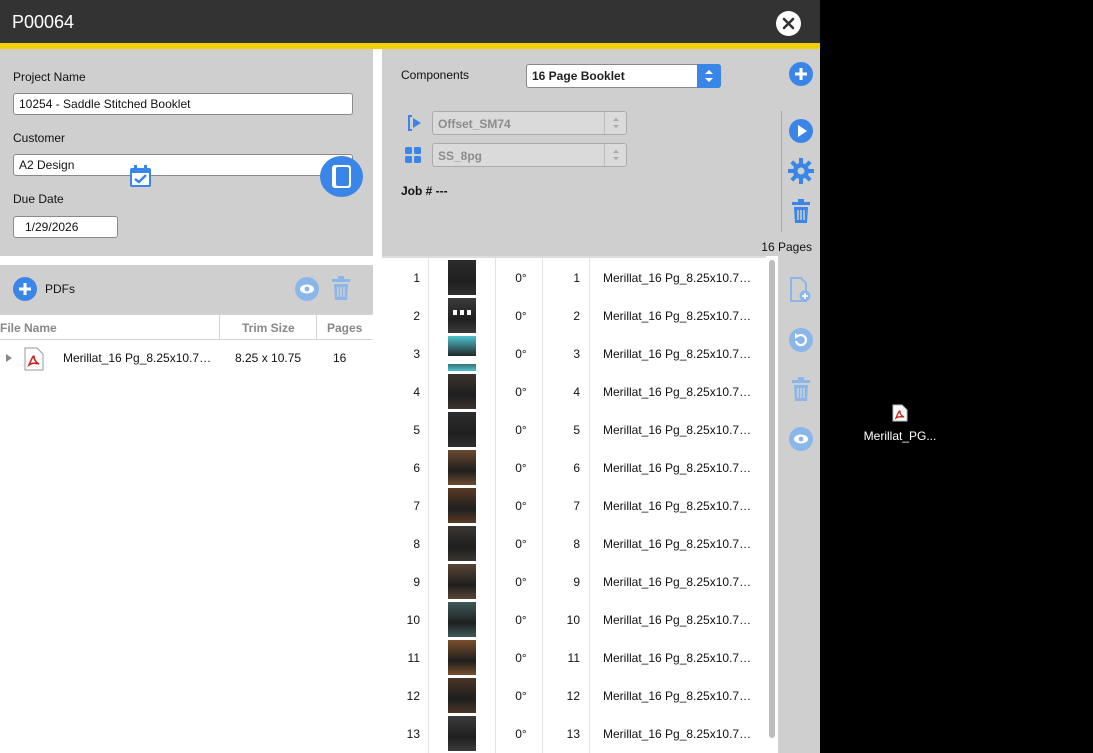 The width and height of the screenshot is (1093, 753). Describe the element at coordinates (268, 358) in the screenshot. I see `pdf-trim-size: 8.25 x 10.75` at that location.